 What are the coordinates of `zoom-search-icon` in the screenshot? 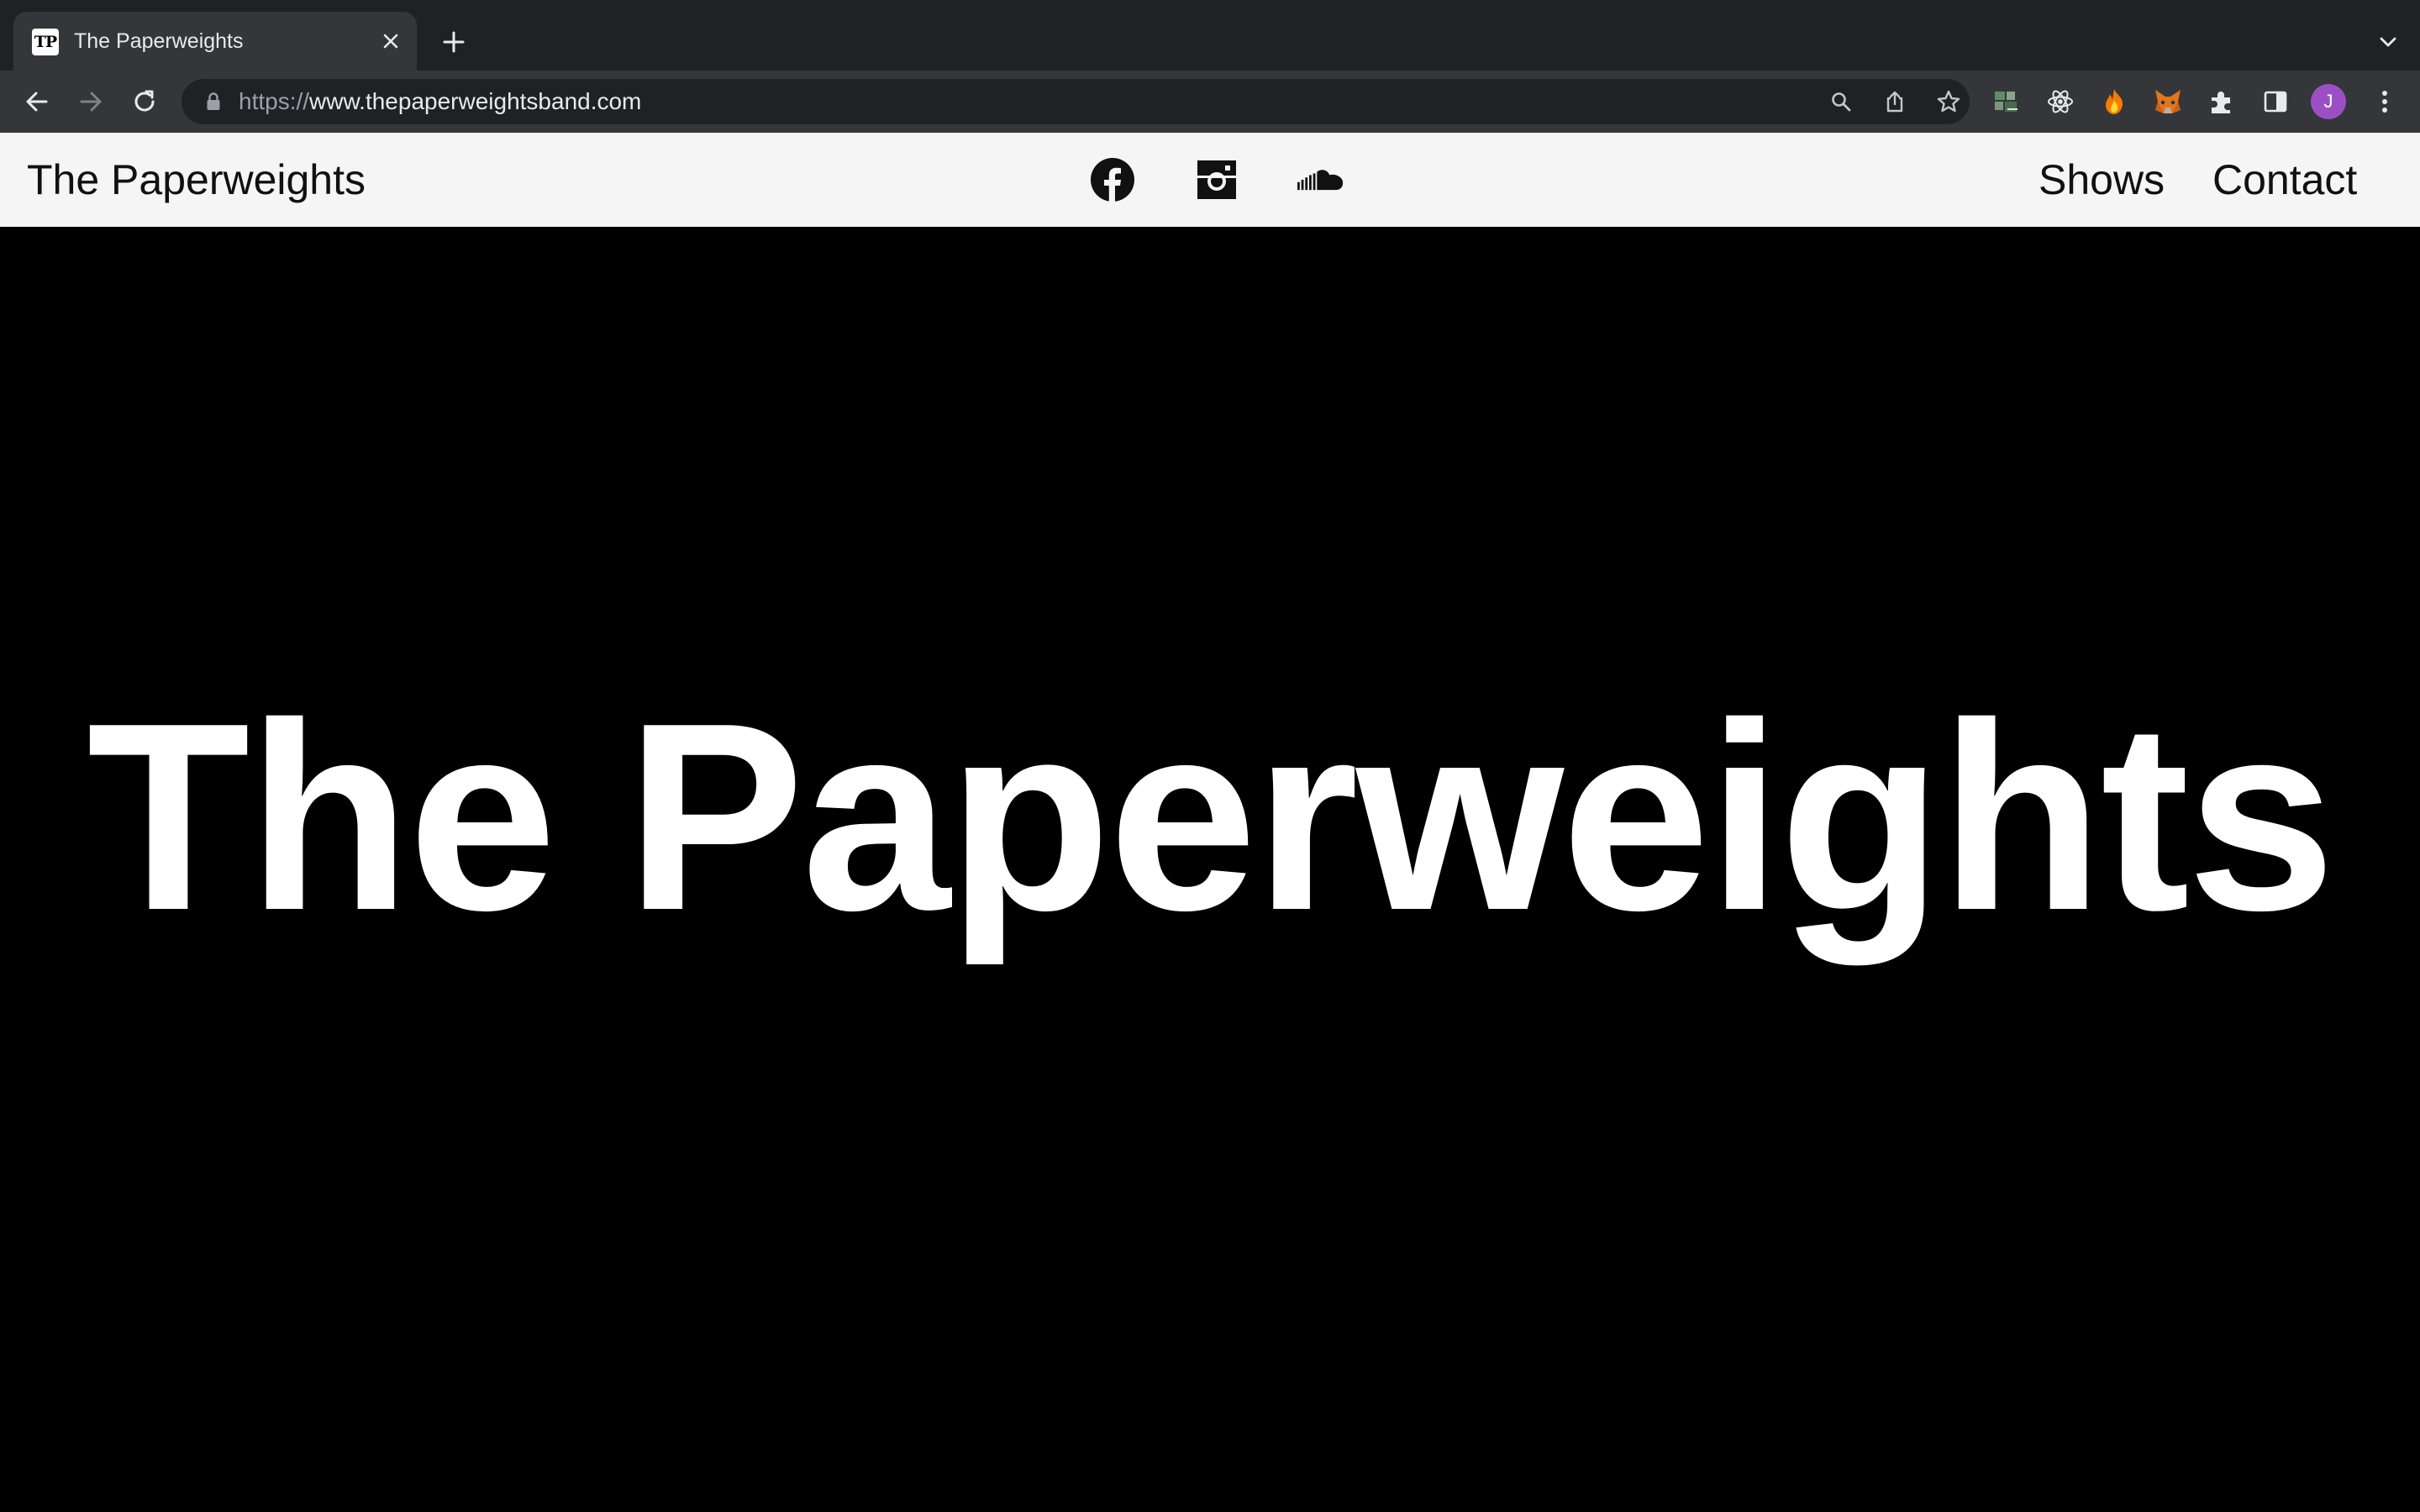 It's located at (1841, 102).